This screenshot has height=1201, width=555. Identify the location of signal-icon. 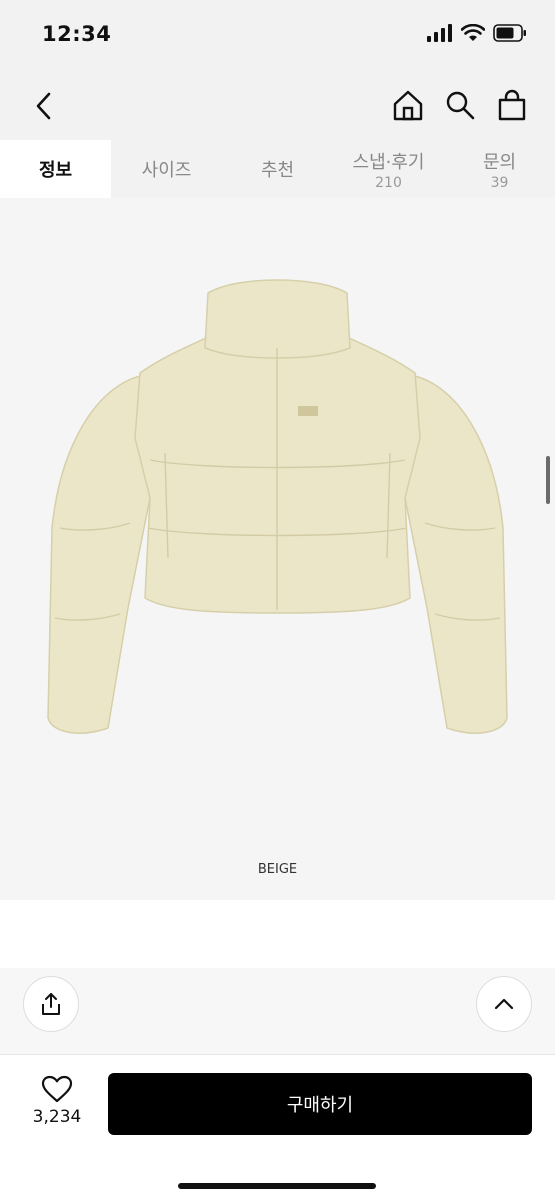
(439, 33).